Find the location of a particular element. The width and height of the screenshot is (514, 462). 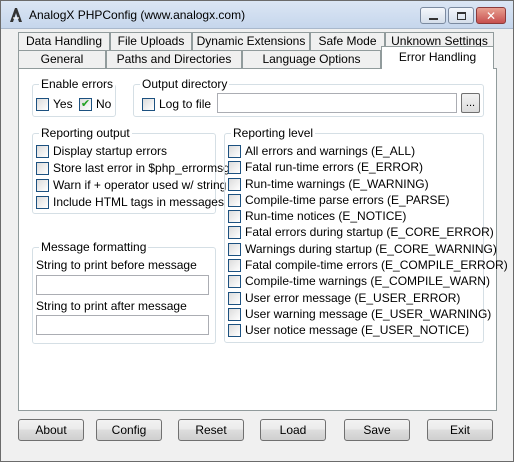

check-mark-icon: ✔ is located at coordinates (85, 103).